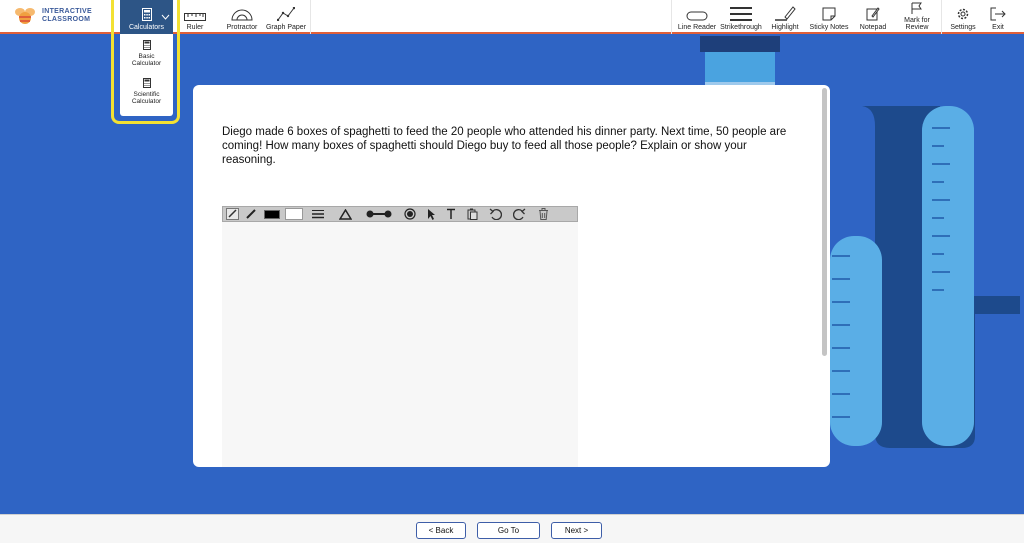 The height and width of the screenshot is (543, 1024). I want to click on bee-logo-icon, so click(25, 16).